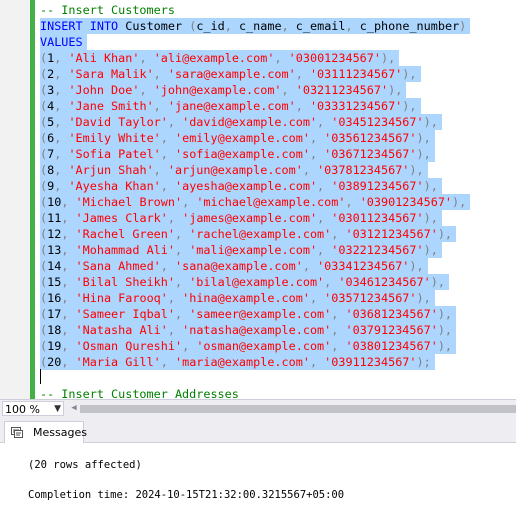  What do you see at coordinates (260, 26) in the screenshot?
I see `column-name: c_name` at bounding box center [260, 26].